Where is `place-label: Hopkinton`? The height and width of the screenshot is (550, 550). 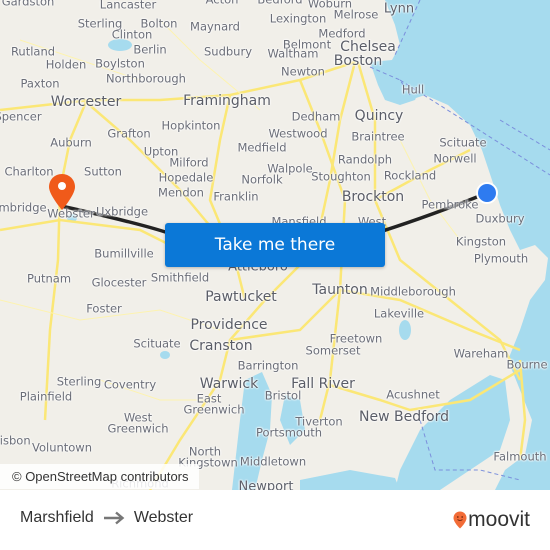
place-label: Hopkinton is located at coordinates (191, 125).